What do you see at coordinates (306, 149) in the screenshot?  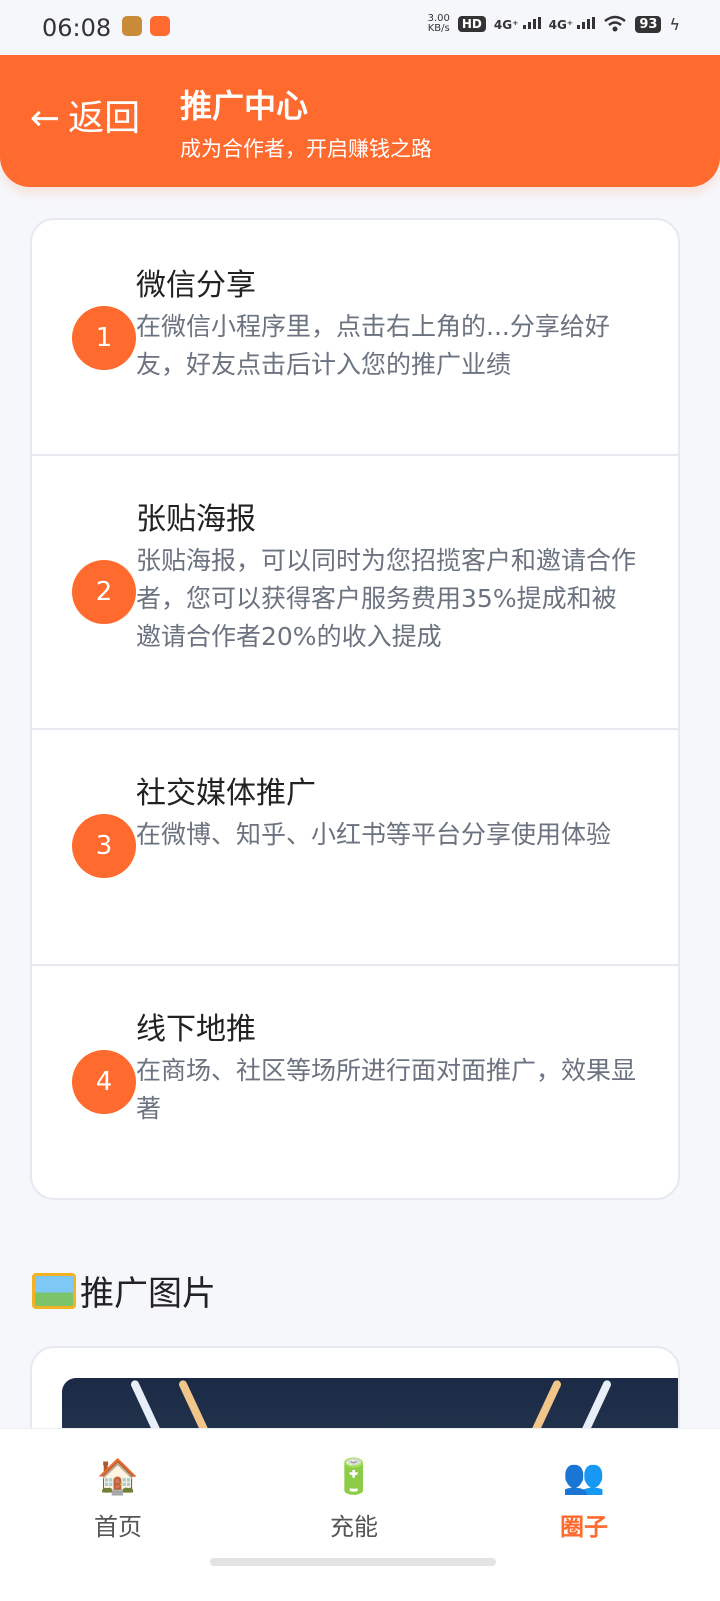 I see `page-subtitle: 成为合作者，开启赚钱之路` at bounding box center [306, 149].